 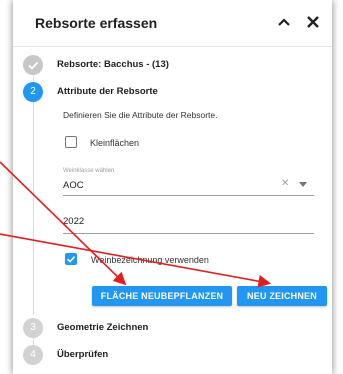 I want to click on dropdown-caret-icon, so click(x=303, y=184).